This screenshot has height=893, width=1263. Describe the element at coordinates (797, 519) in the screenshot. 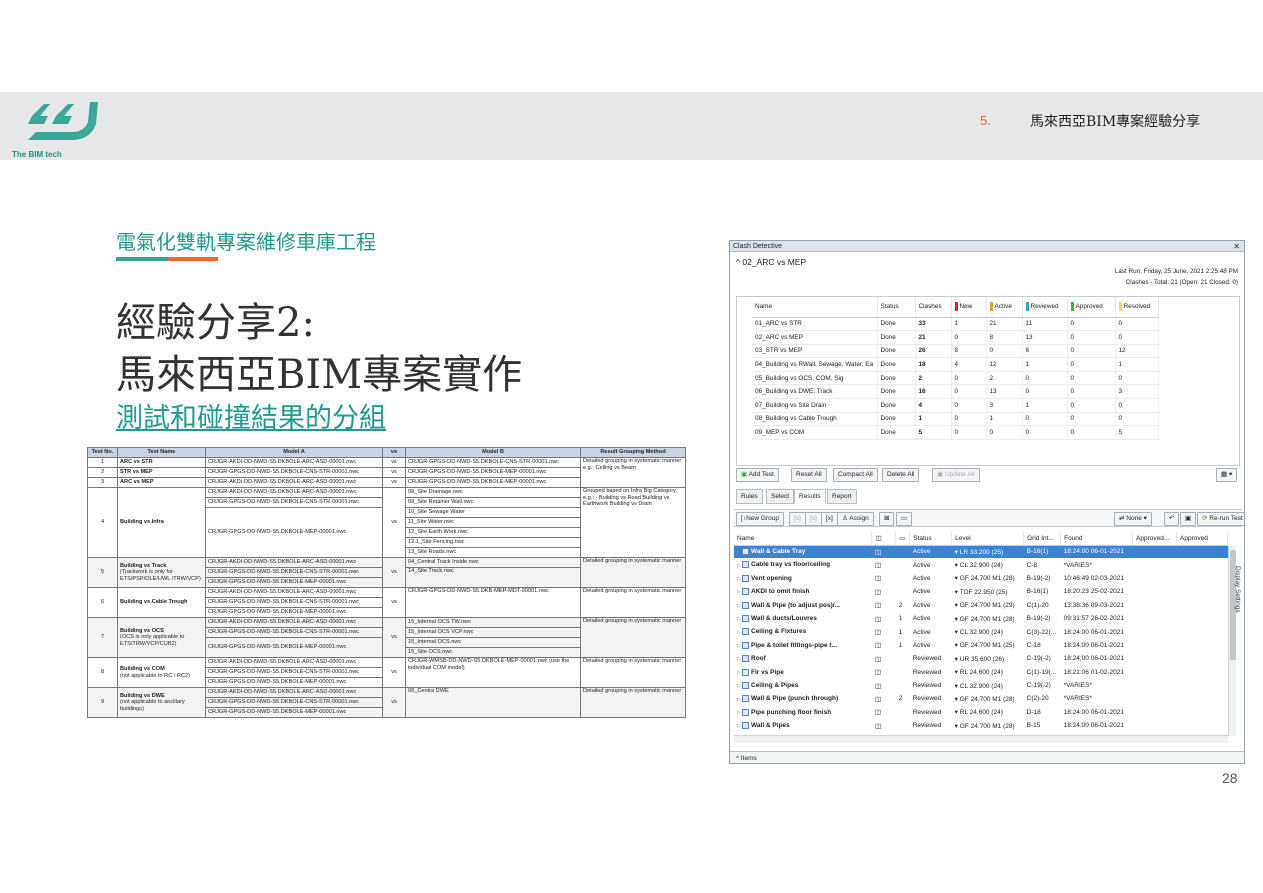

I see `group-icon-button: [x]` at that location.